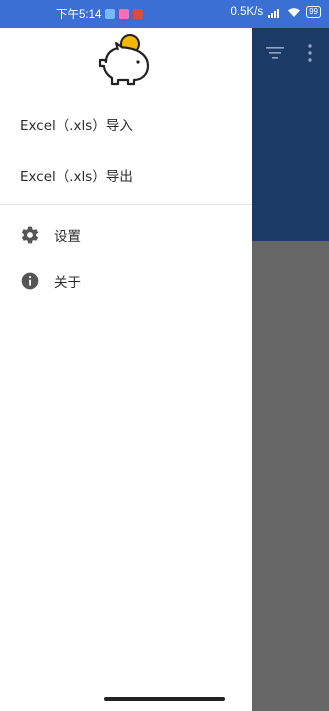 The image size is (329, 711). Describe the element at coordinates (126, 281) in the screenshot. I see `menu-item-about: 关于` at that location.